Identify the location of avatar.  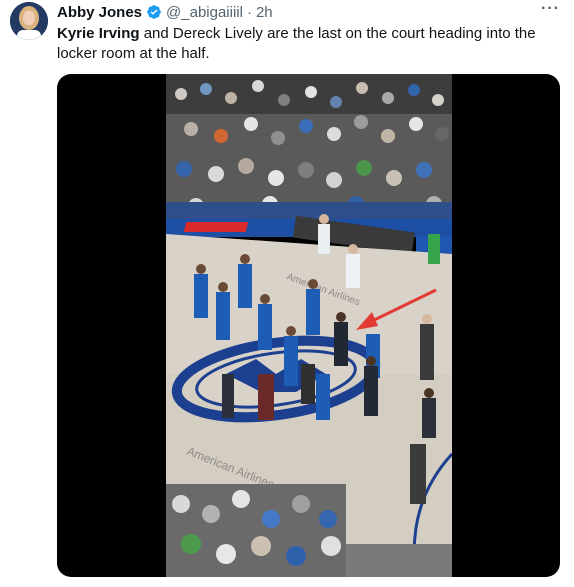
(29, 21).